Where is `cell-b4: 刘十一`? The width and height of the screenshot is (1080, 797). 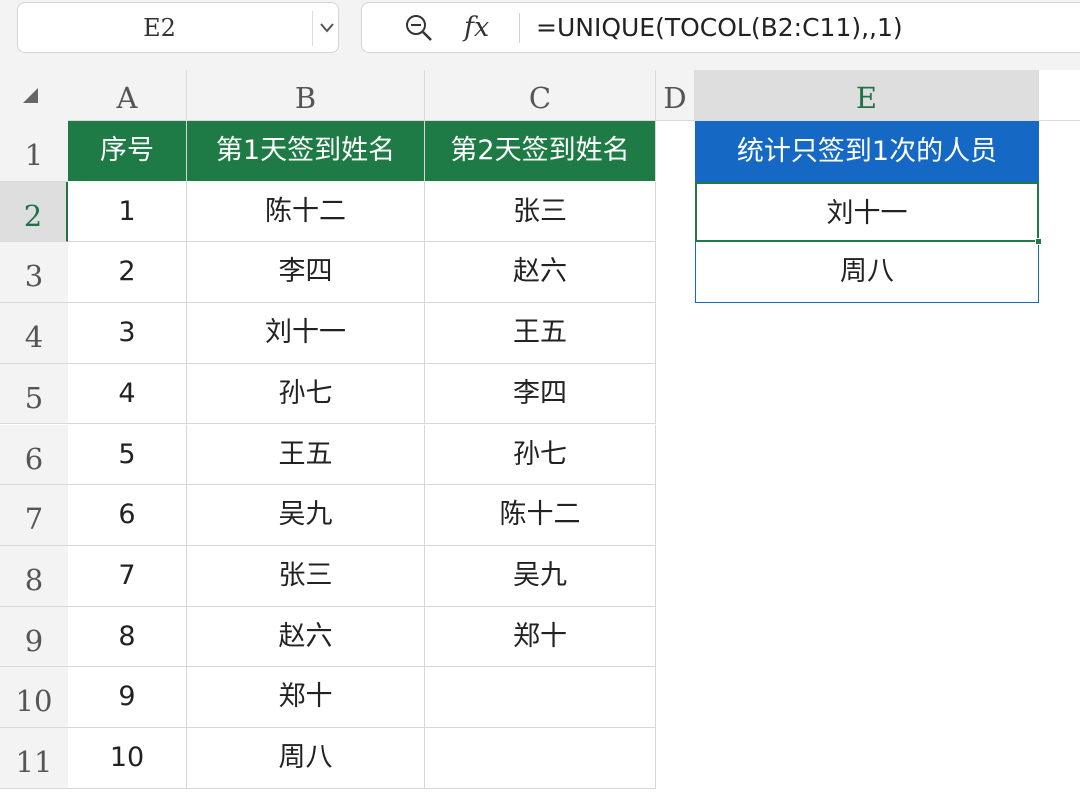 cell-b4: 刘十一 is located at coordinates (306, 333).